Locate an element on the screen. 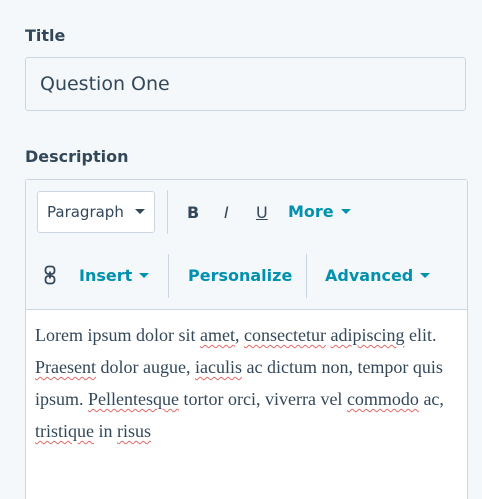 This screenshot has width=482, height=499. more-label: More is located at coordinates (311, 211).